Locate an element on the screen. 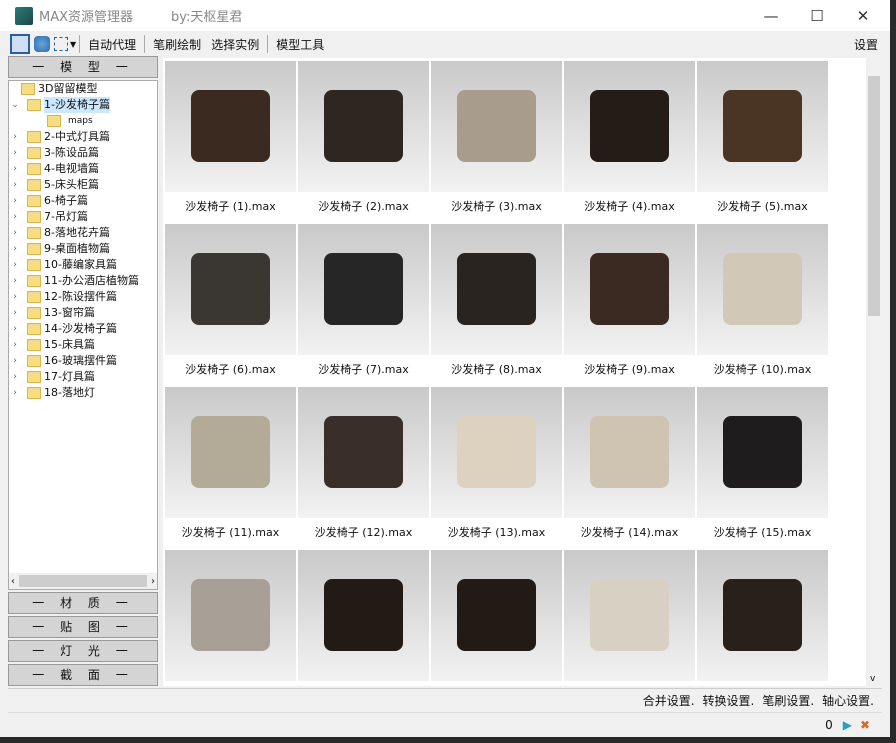 The image size is (896, 743). material-panel-button: 一 材 质 一 is located at coordinates (83, 603).